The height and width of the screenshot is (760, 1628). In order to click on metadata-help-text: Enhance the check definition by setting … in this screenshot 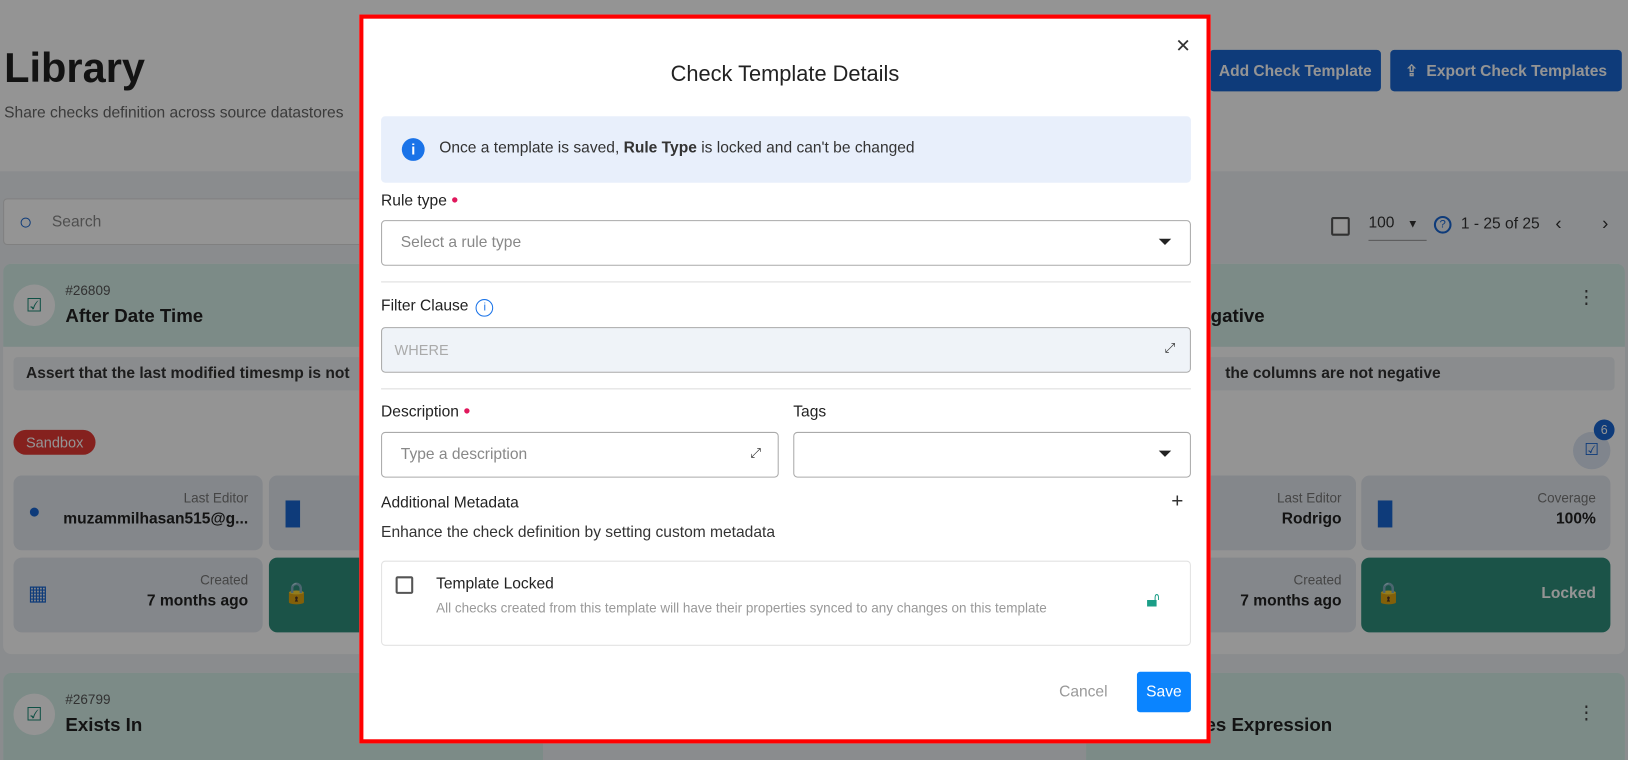, I will do `click(578, 532)`.